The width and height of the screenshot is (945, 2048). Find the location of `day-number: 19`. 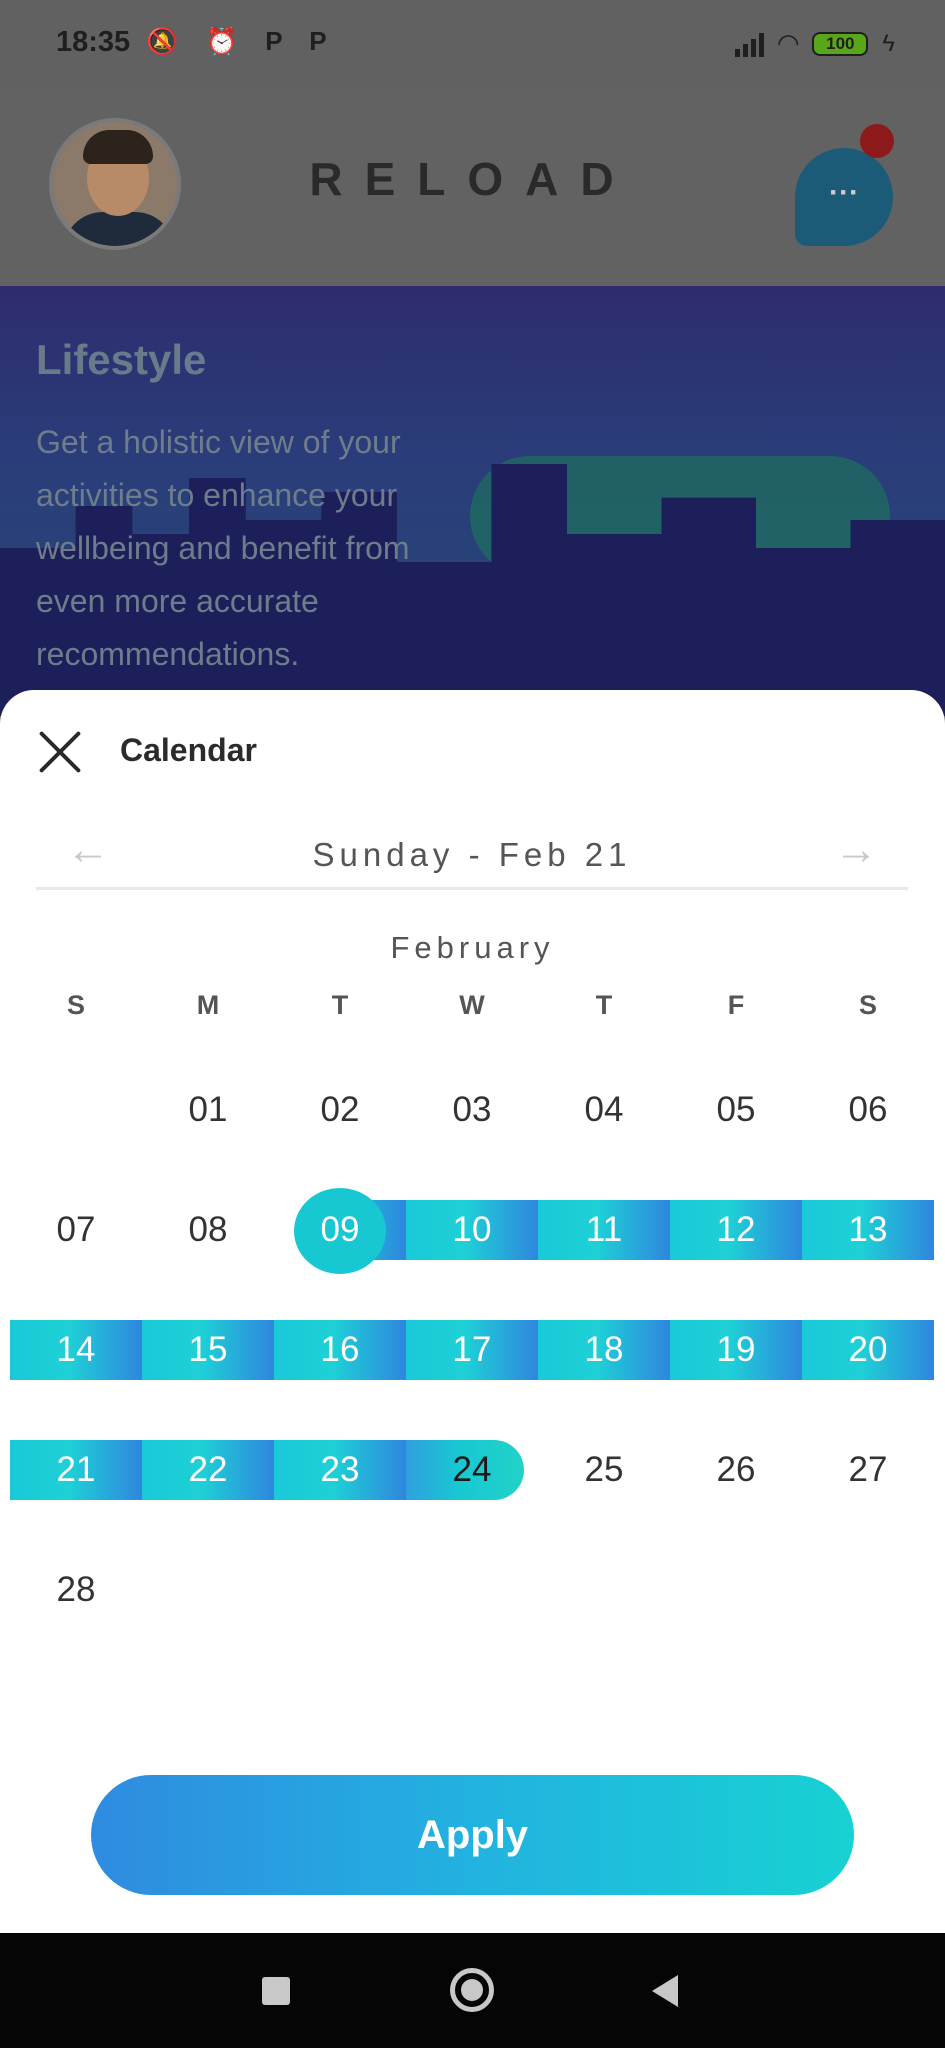

day-number: 19 is located at coordinates (736, 1349).